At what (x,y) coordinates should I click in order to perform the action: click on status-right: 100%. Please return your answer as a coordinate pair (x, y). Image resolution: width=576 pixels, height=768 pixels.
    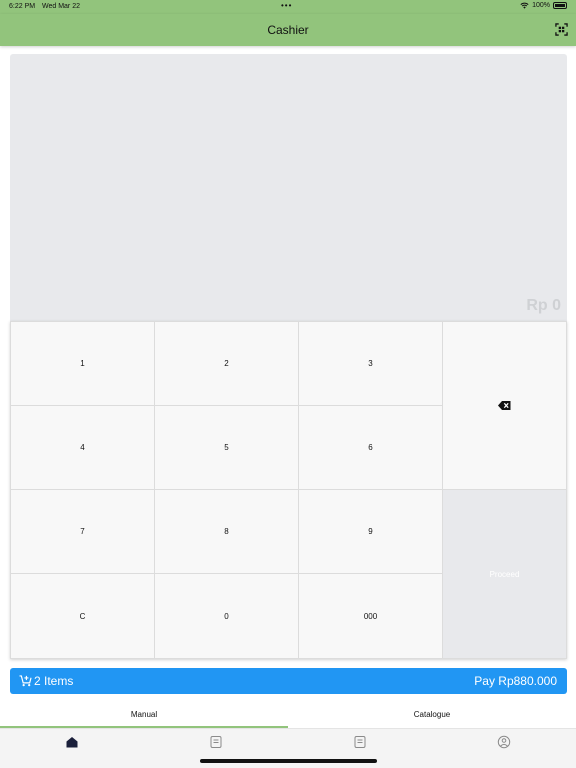
    Looking at the image, I should click on (543, 5).